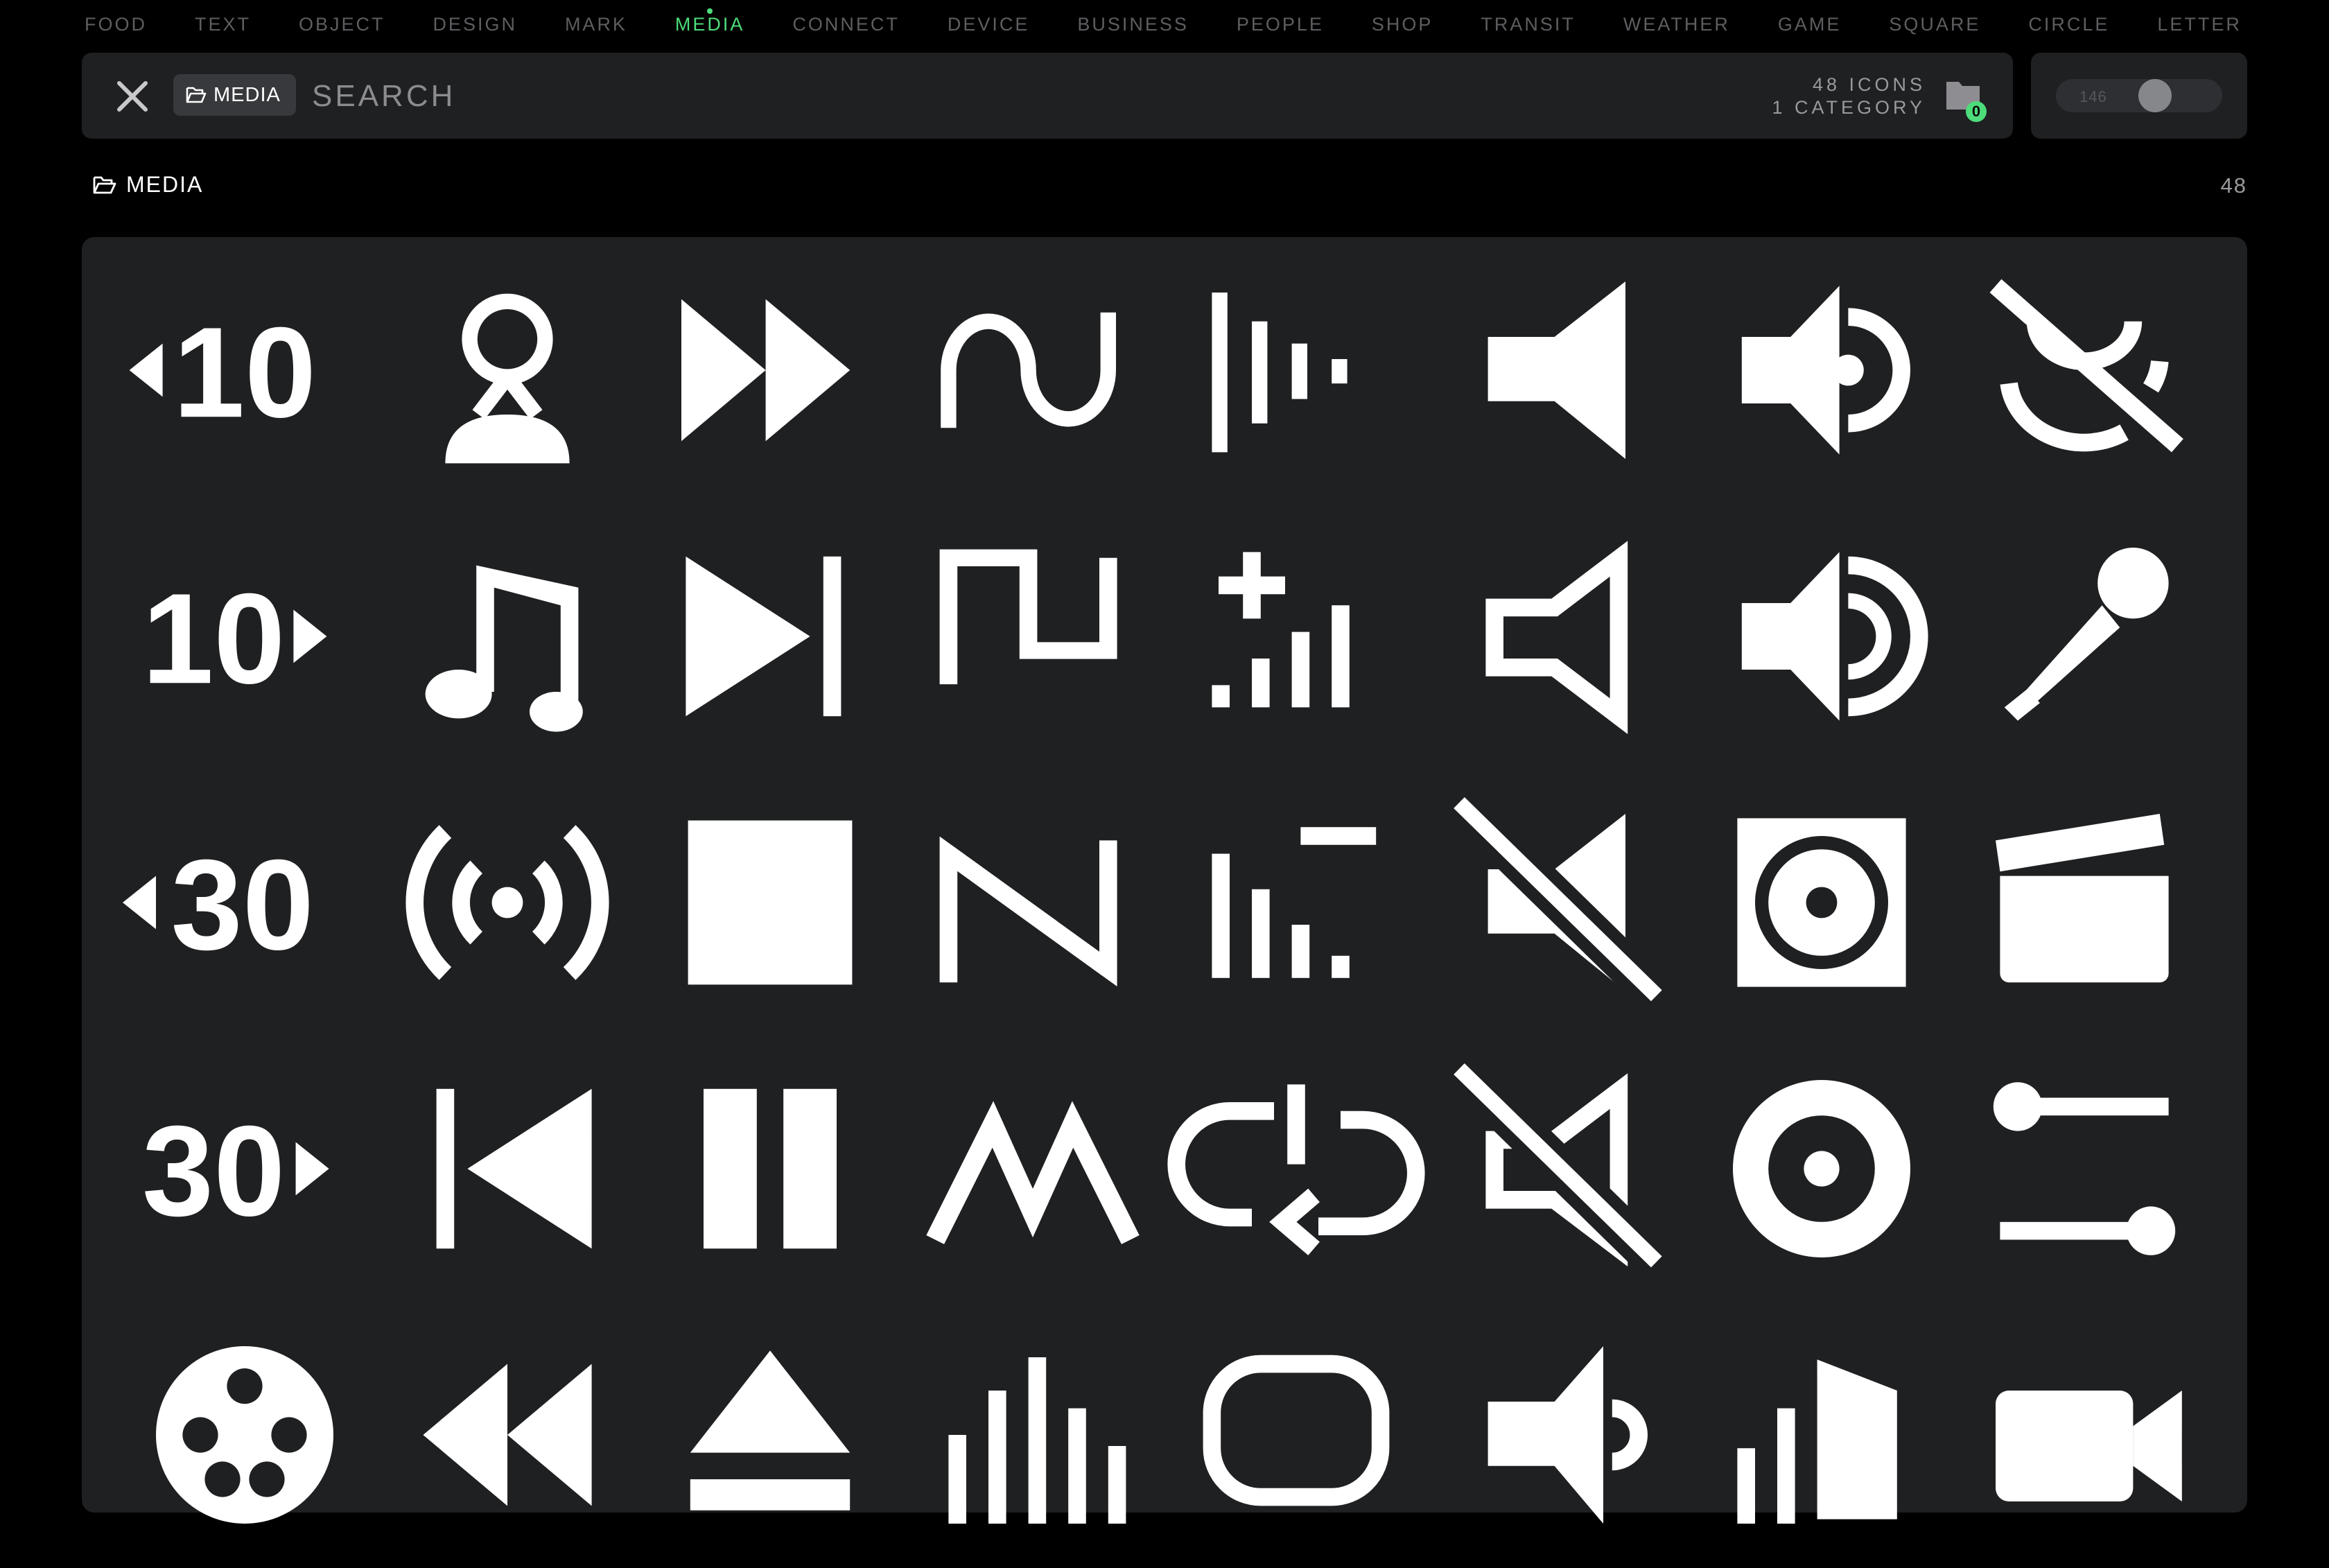  What do you see at coordinates (970, 96) in the screenshot?
I see `search-input` at bounding box center [970, 96].